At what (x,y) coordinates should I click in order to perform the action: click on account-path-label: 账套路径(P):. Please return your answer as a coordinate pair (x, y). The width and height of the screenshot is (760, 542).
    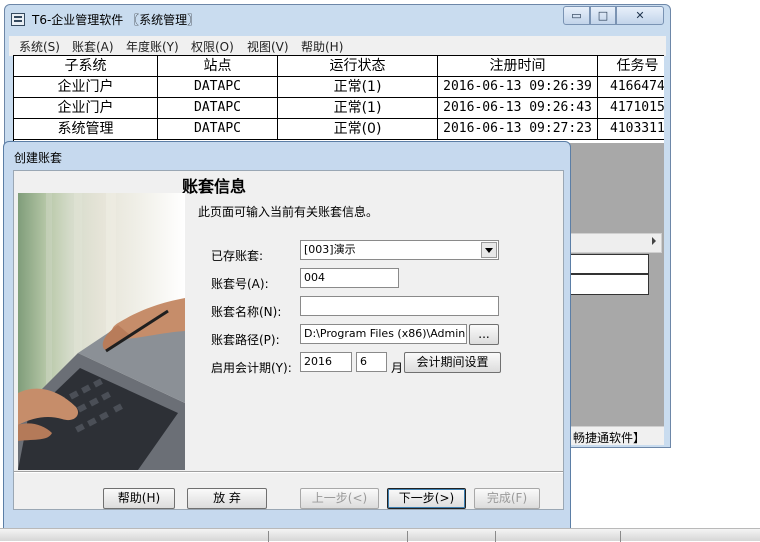
    Looking at the image, I should click on (245, 340).